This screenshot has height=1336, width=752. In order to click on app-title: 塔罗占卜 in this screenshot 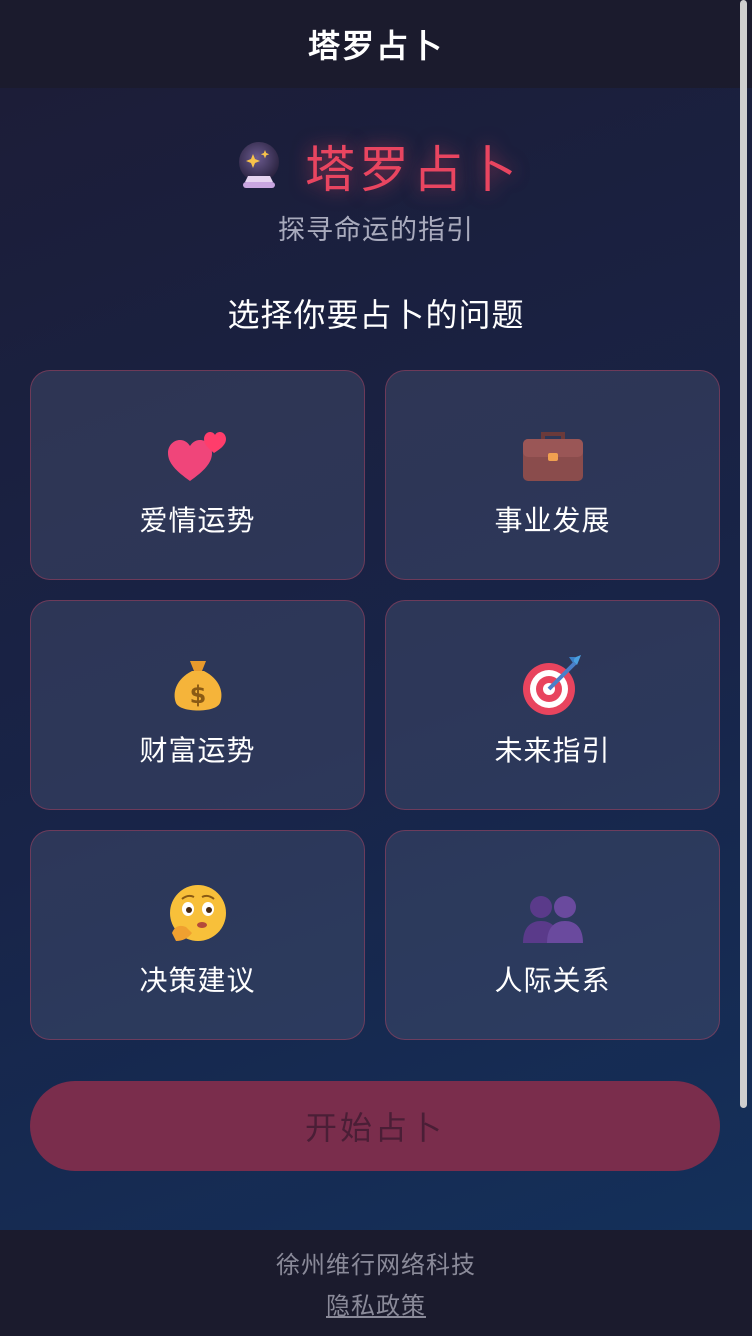, I will do `click(375, 46)`.